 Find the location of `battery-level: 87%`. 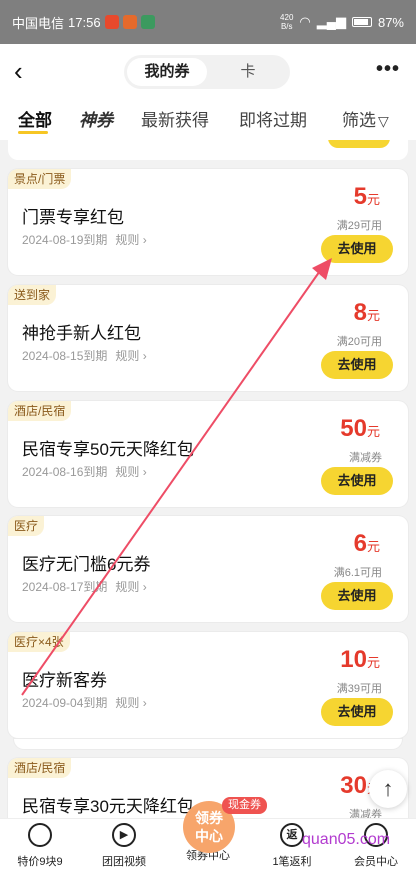

battery-level: 87% is located at coordinates (390, 22).